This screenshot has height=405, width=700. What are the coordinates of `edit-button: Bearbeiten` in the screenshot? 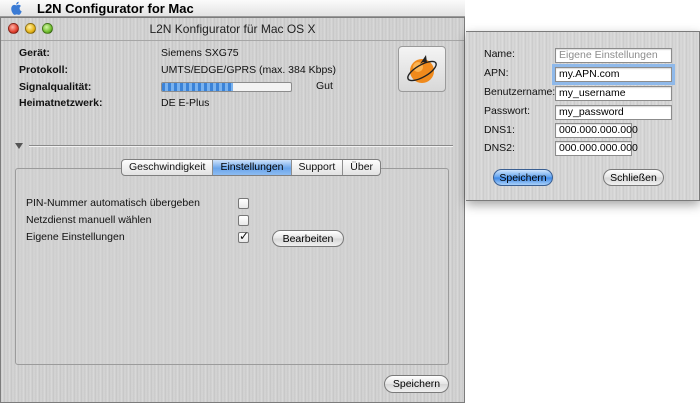 It's located at (308, 238).